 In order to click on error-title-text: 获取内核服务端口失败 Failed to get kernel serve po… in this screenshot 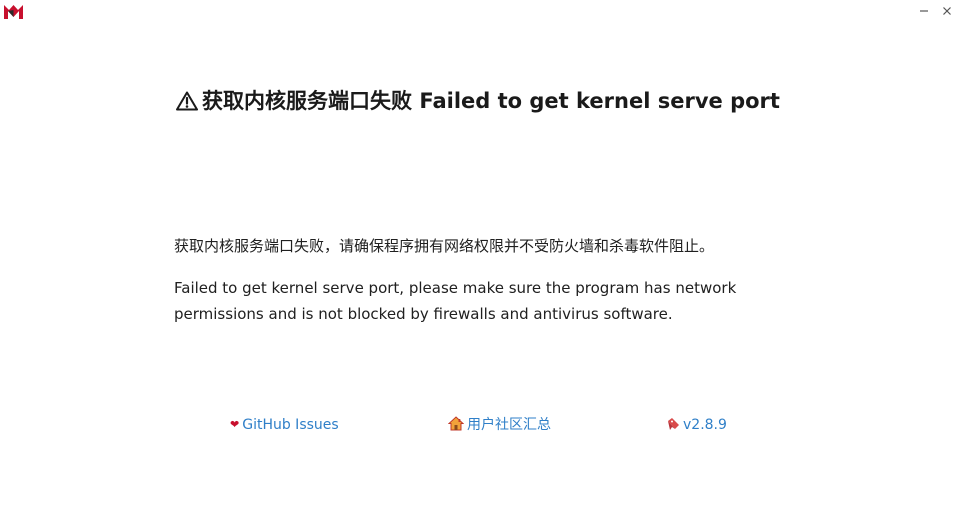, I will do `click(491, 101)`.